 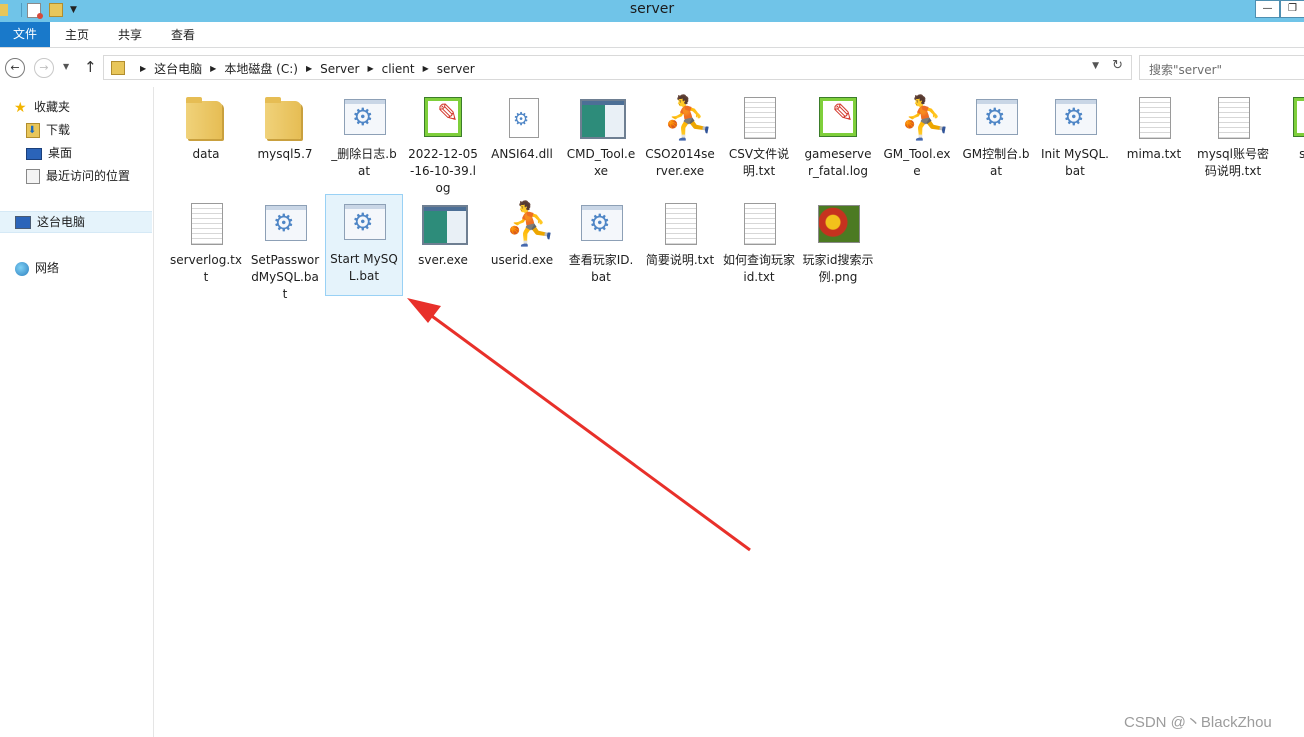 I want to click on window-title: server, so click(x=652, y=9).